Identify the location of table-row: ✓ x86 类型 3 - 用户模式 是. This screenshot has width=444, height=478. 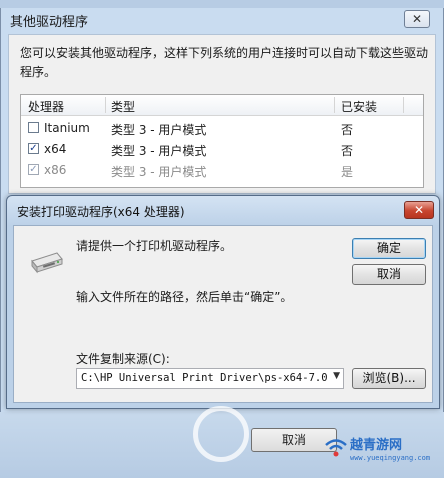
(222, 170).